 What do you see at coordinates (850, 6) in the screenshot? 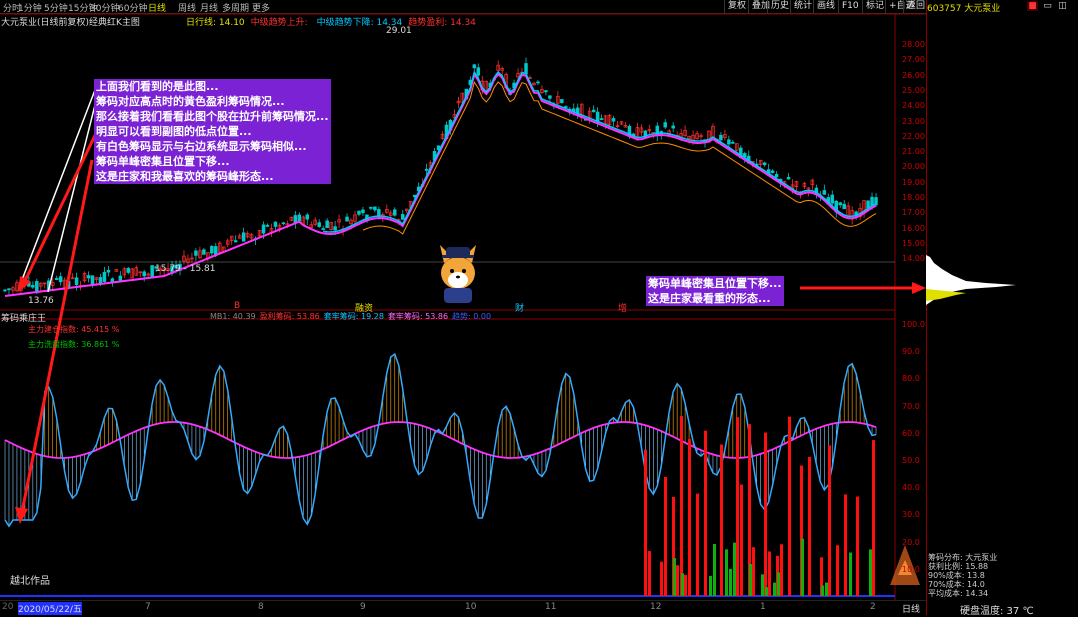
I see `toolbar-button-5: F10` at bounding box center [850, 6].